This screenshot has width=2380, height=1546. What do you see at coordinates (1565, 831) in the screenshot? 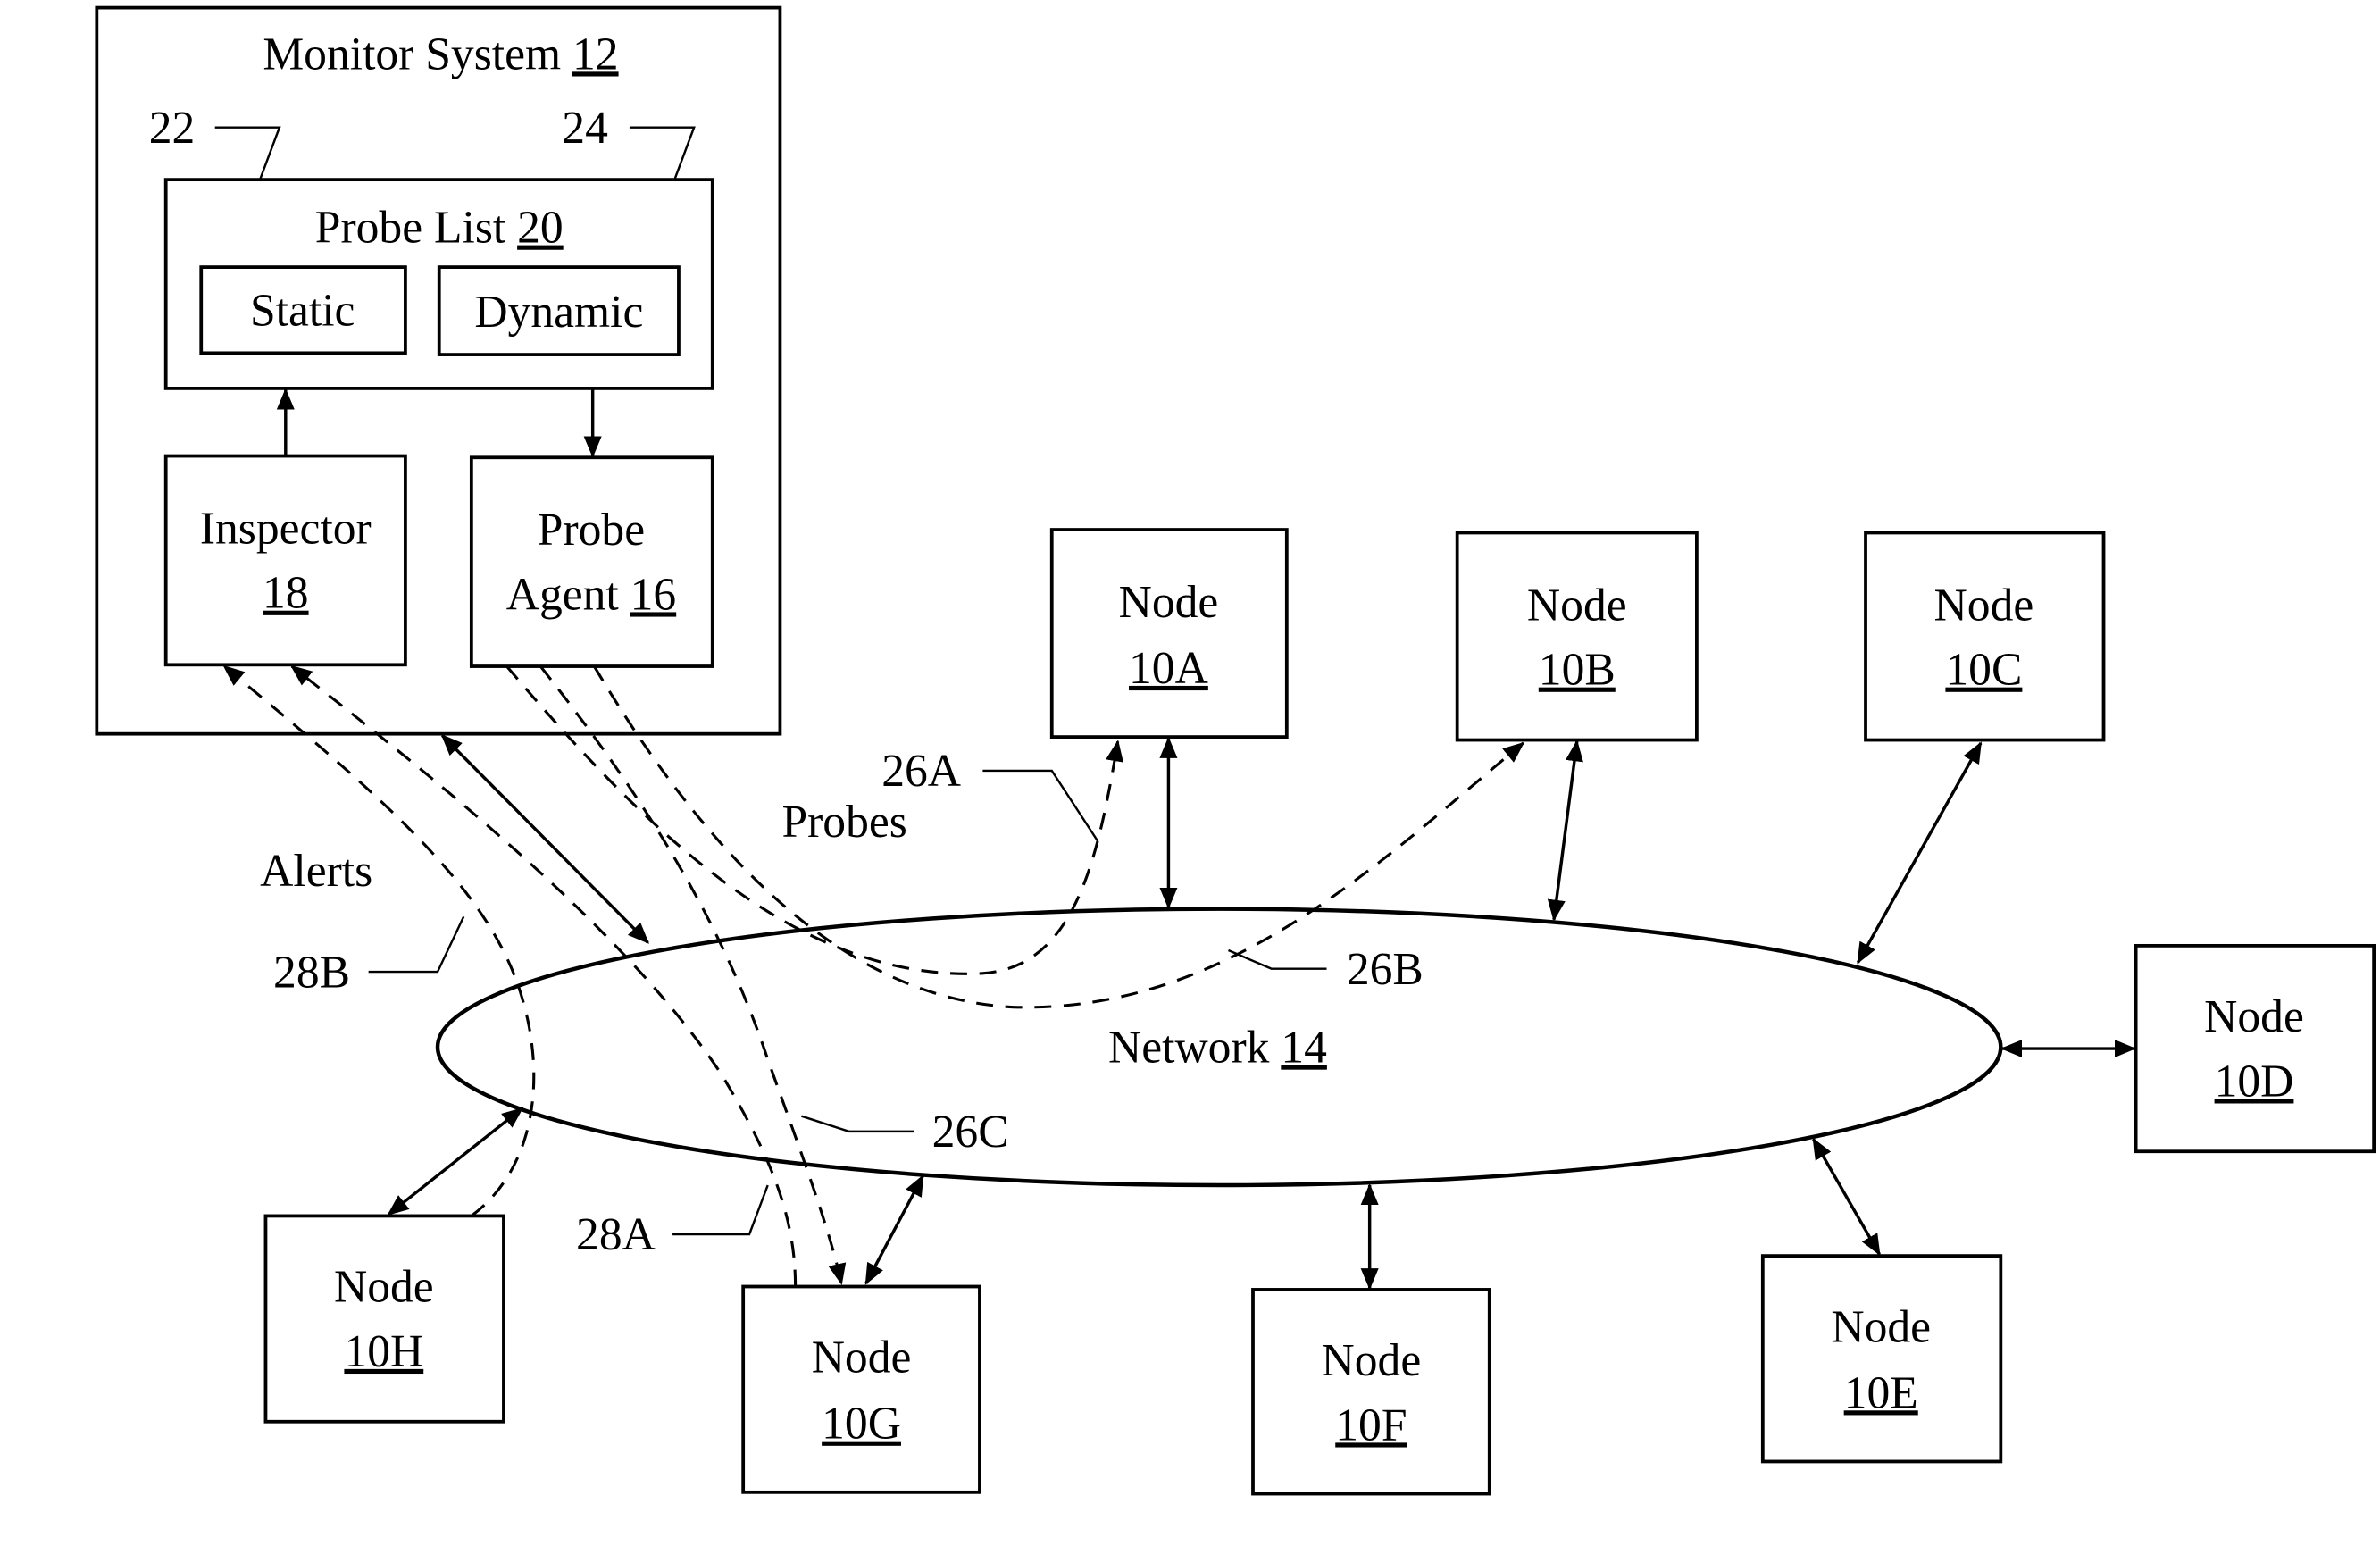
I see `link-10b-network` at bounding box center [1565, 831].